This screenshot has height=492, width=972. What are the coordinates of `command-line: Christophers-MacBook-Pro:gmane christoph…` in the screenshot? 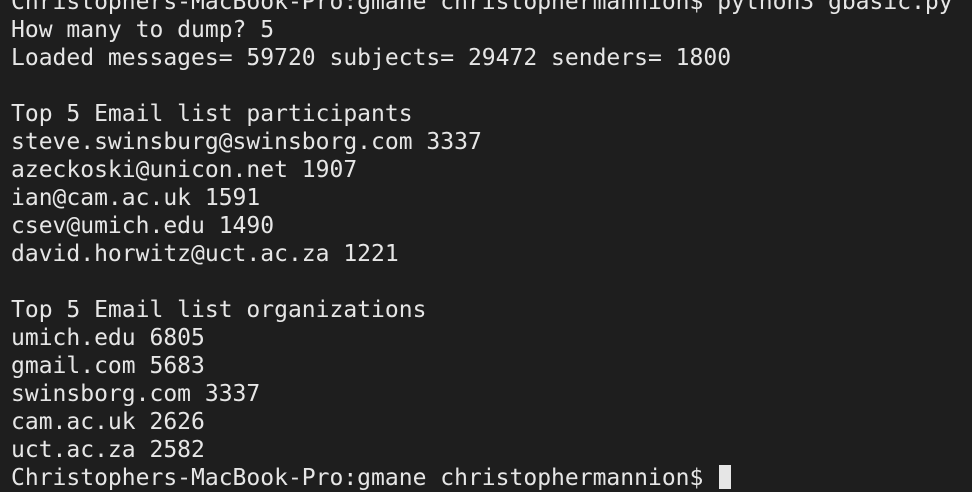 It's located at (482, 7).